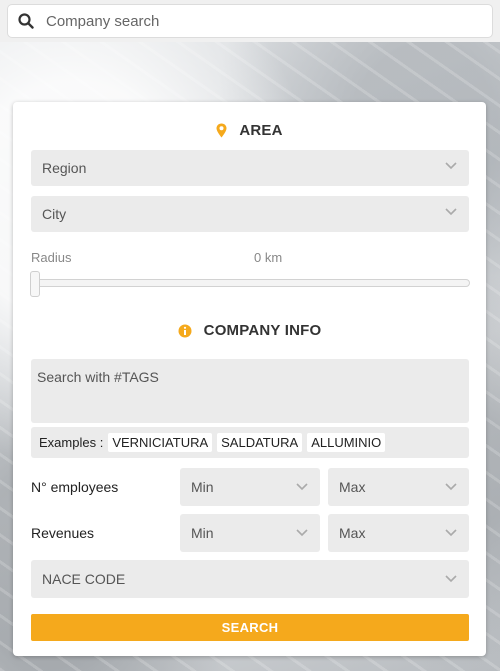 The height and width of the screenshot is (671, 500). Describe the element at coordinates (26, 21) in the screenshot. I see `search-icon` at that location.